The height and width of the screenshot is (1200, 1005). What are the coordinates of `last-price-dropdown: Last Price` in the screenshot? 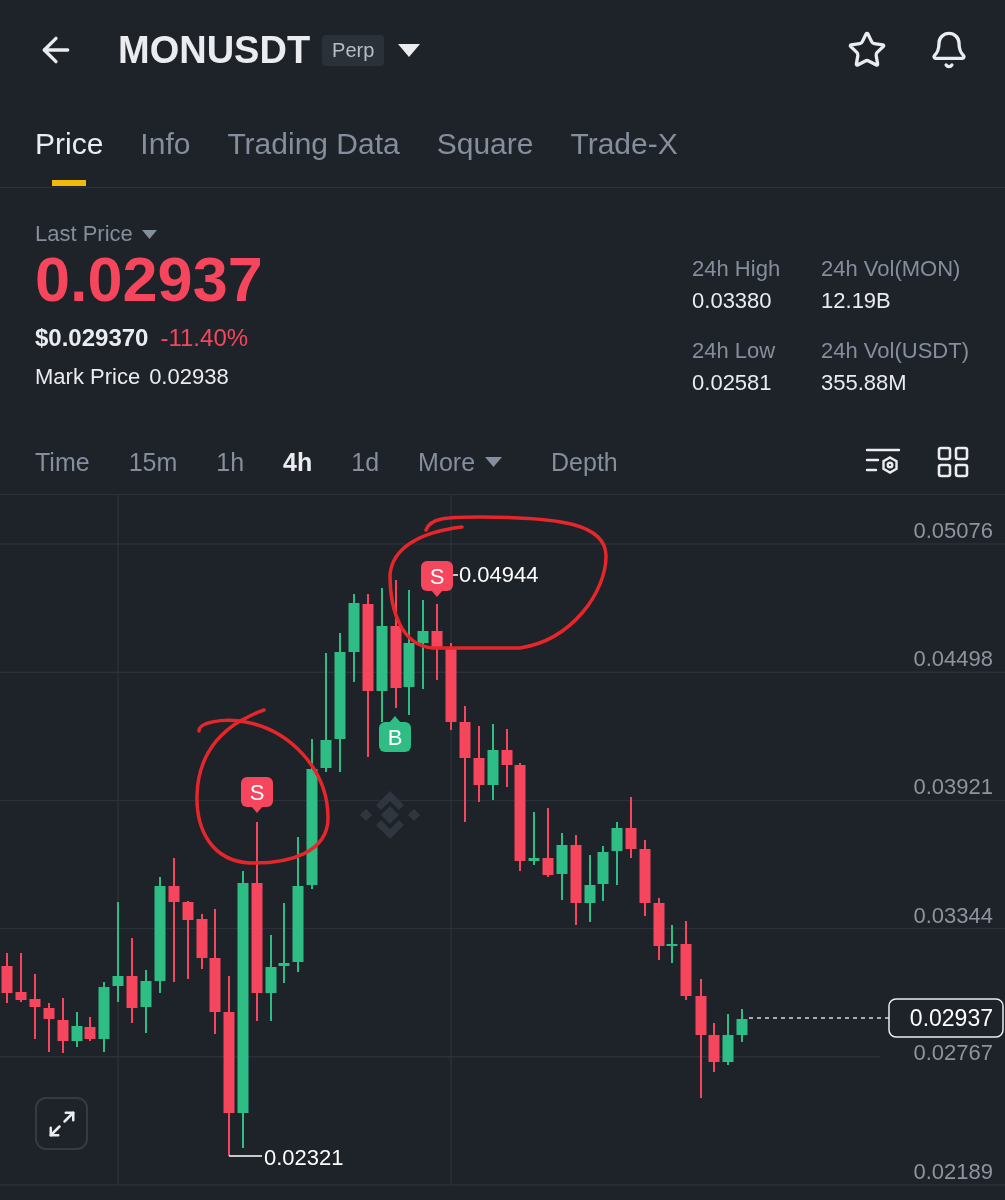 It's located at (96, 234).